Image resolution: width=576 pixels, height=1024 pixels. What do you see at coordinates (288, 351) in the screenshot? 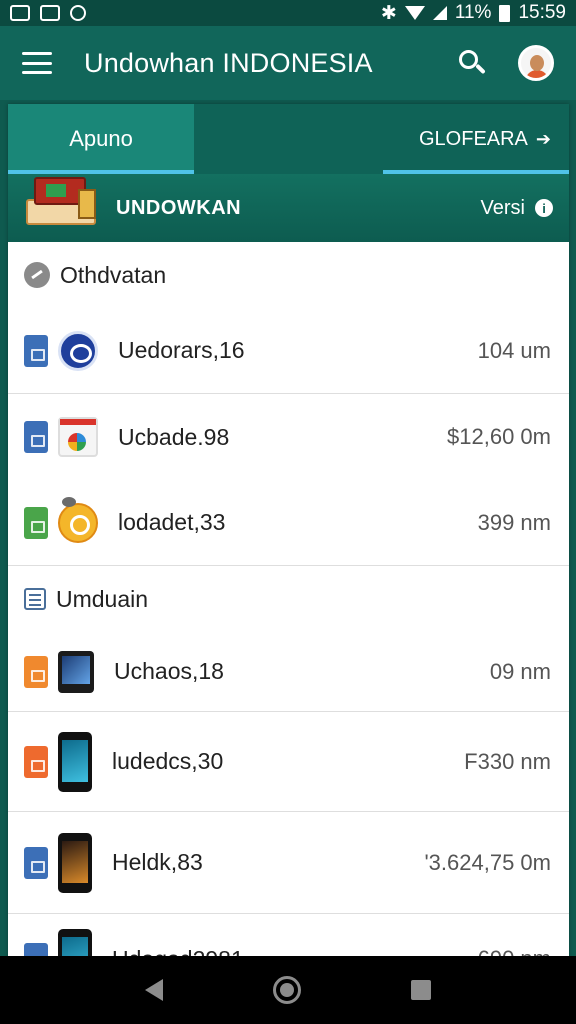
I see `list-item: Uedorars,16 104 um` at bounding box center [288, 351].